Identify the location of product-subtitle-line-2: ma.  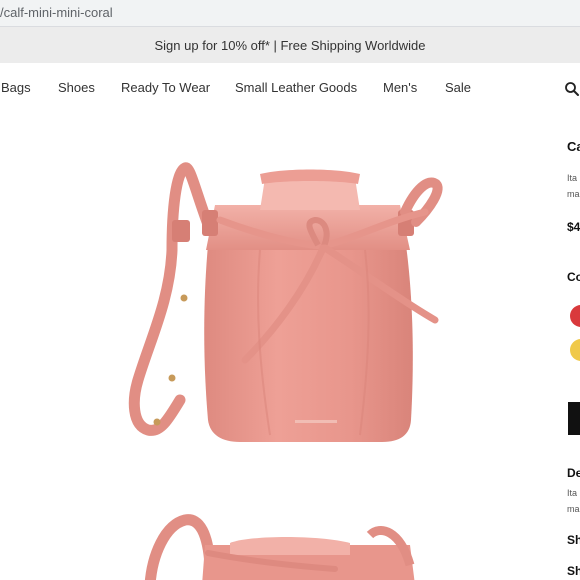
(573, 194).